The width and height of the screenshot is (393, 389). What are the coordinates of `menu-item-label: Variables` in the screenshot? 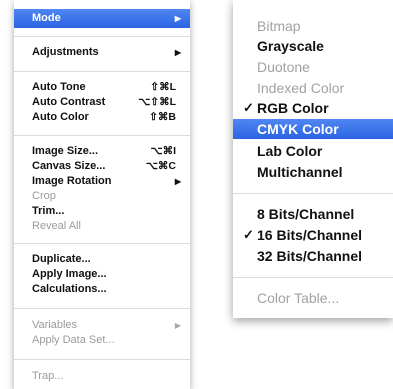 It's located at (55, 325).